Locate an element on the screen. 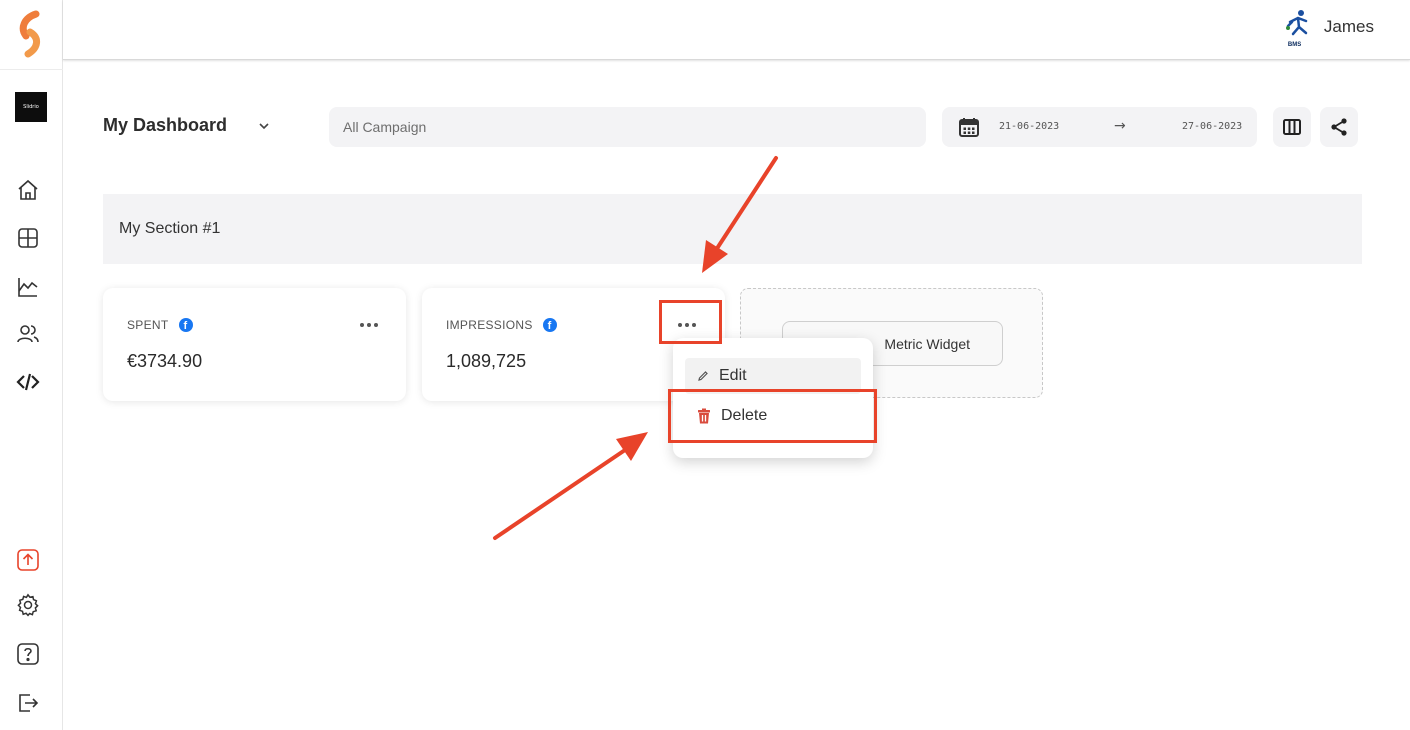  analytics-chart-icon is located at coordinates (28, 287).